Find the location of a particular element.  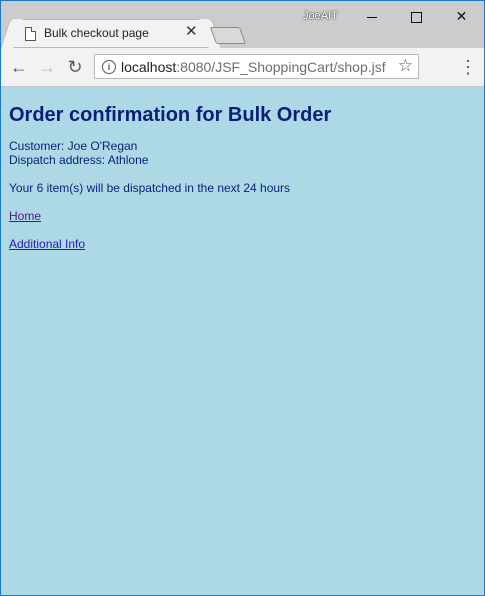

page-title: Order confirmation for Bulk Order is located at coordinates (170, 115).